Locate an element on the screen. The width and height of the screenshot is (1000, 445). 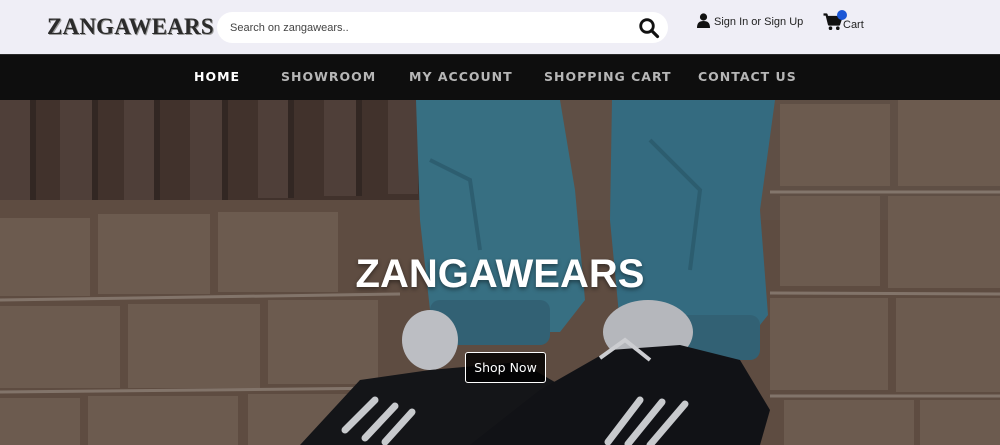
nav-showroom: SHOWROOM is located at coordinates (328, 76).